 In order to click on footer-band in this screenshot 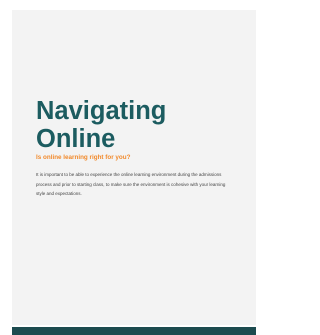, I will do `click(134, 331)`.